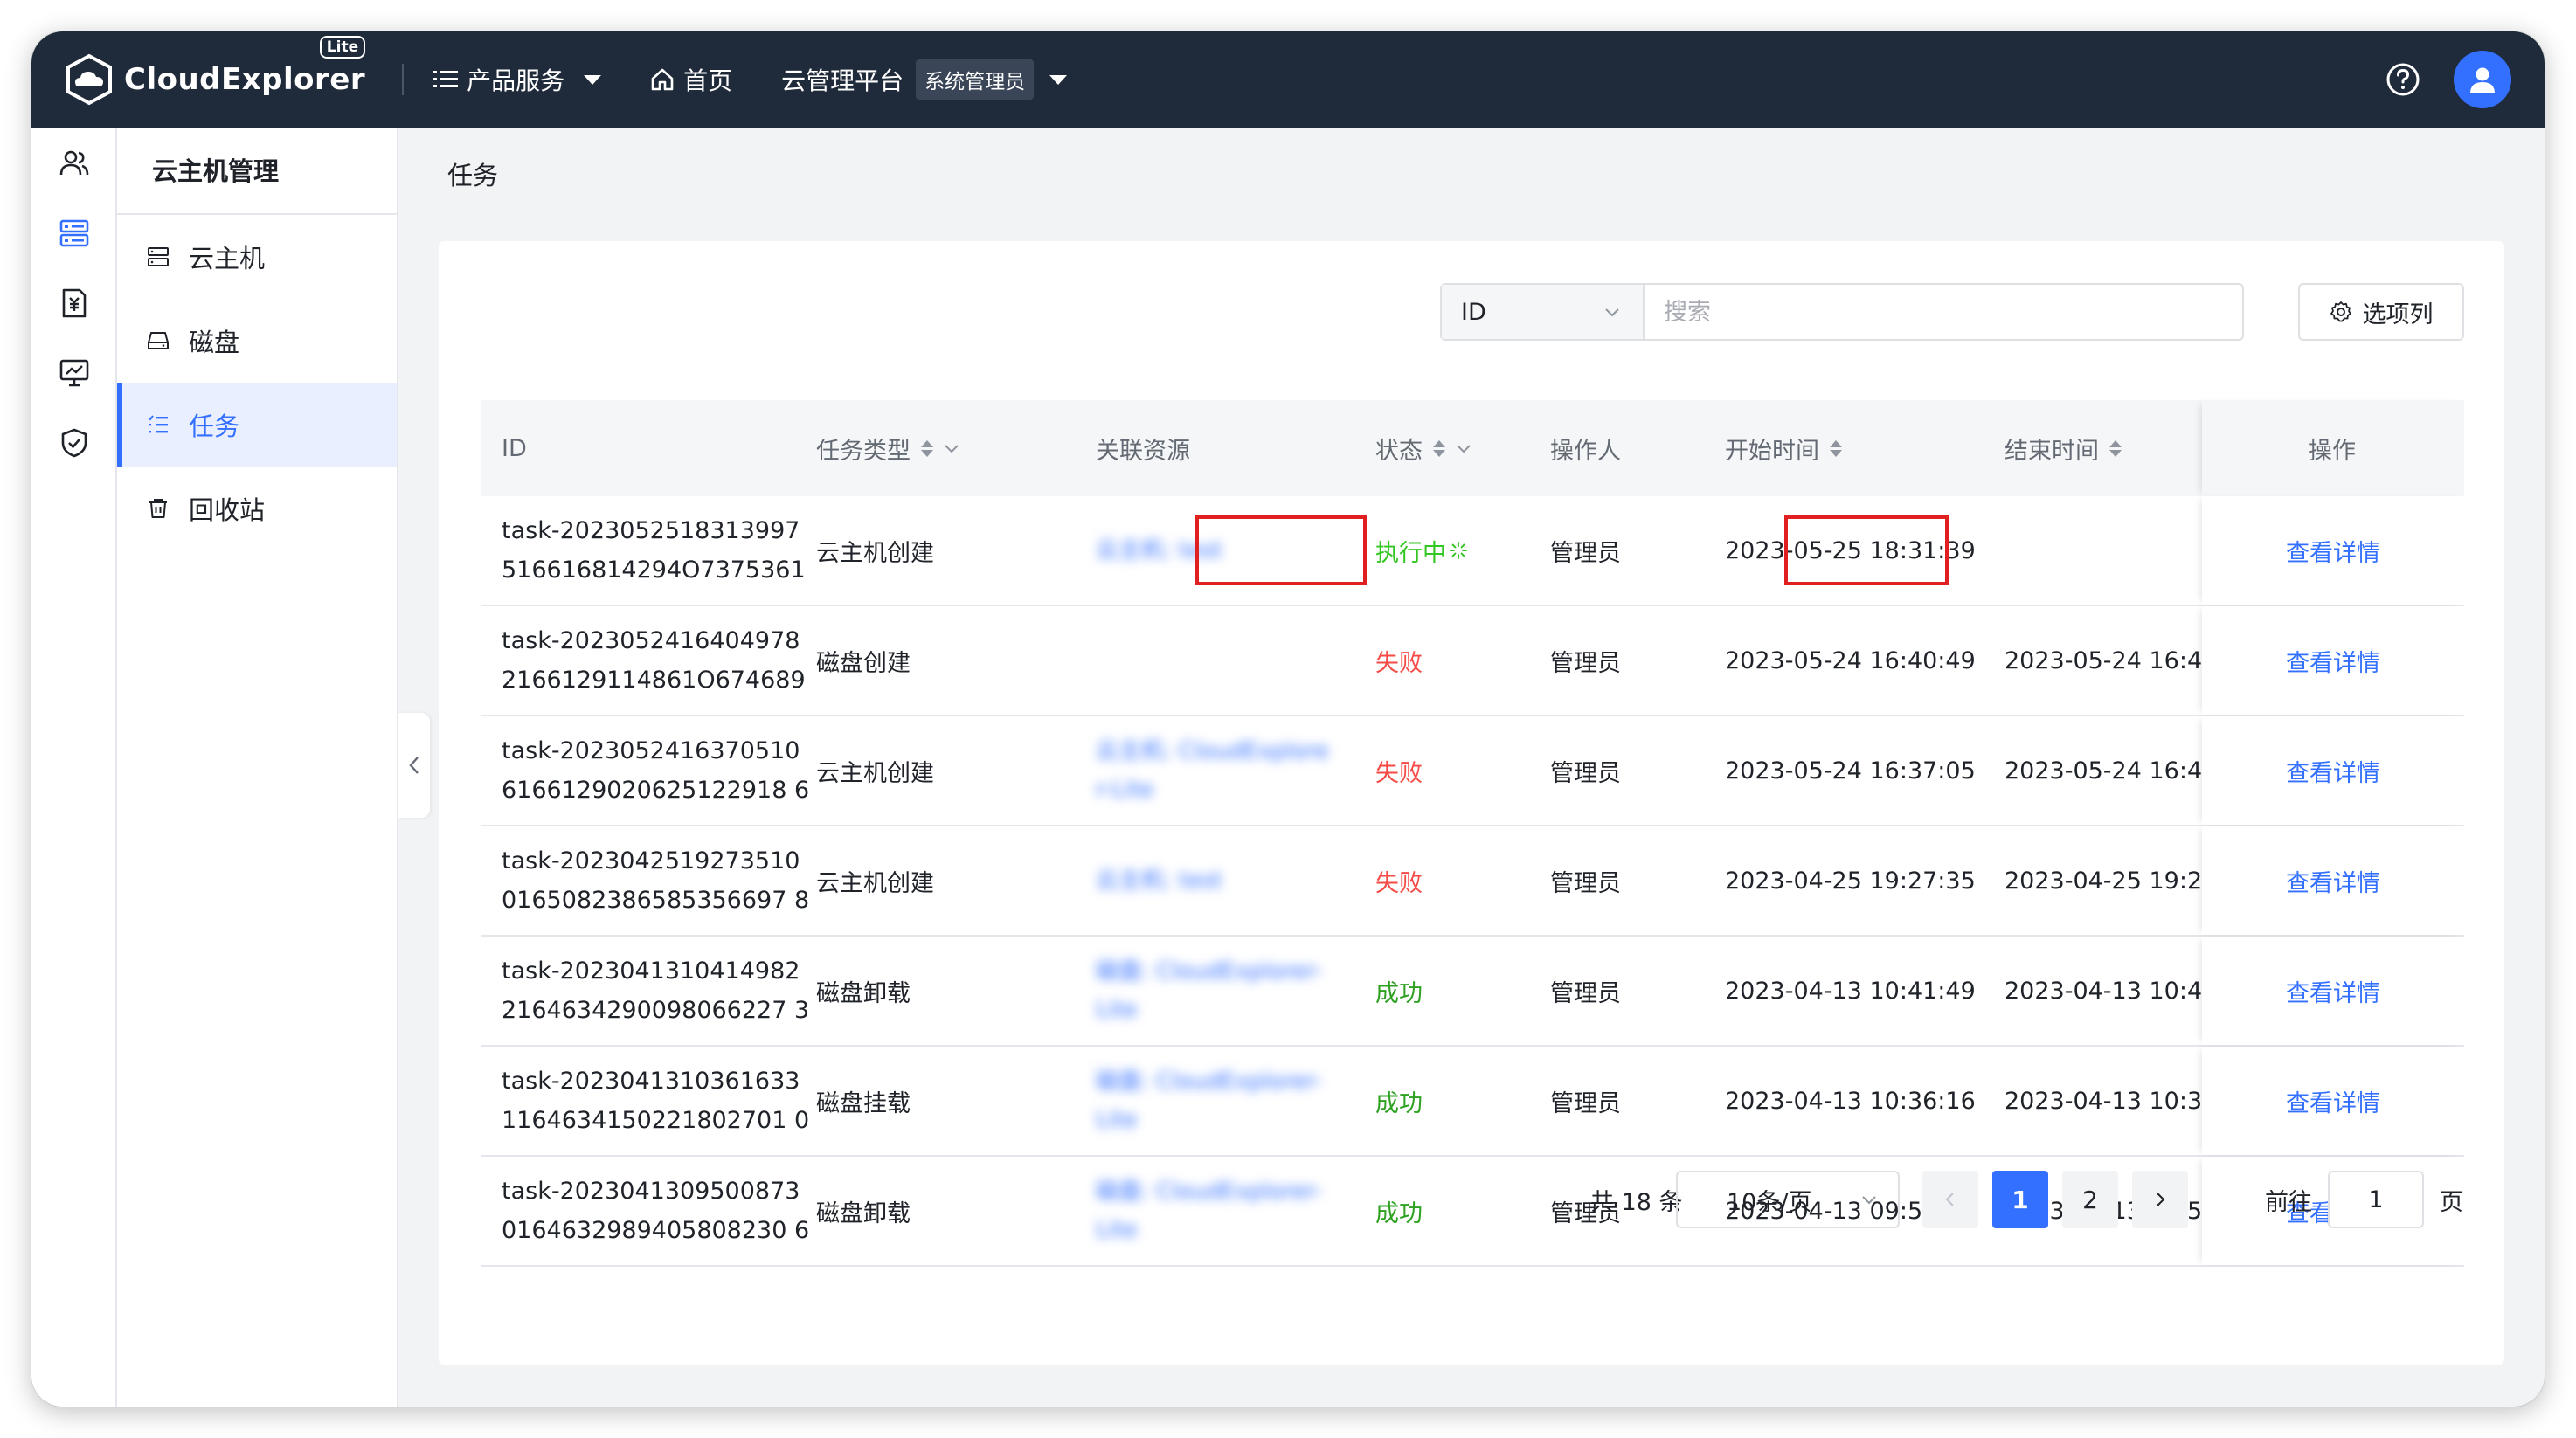 This screenshot has height=1438, width=2576. I want to click on bill-icon, so click(74, 303).